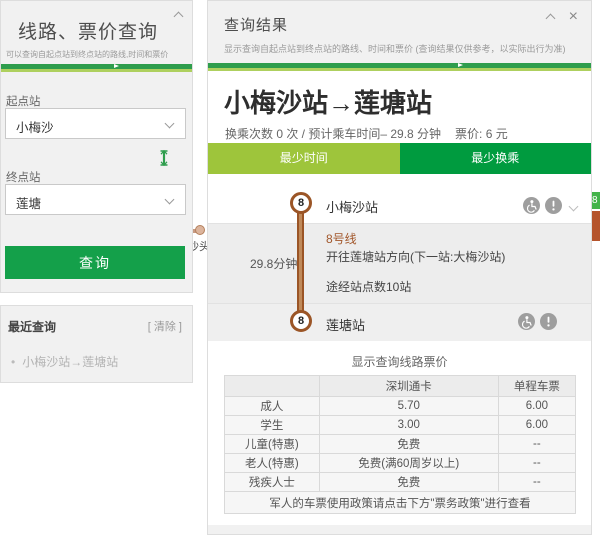 The height and width of the screenshot is (535, 600). I want to click on destination-station-name: 莲塘站, so click(346, 325).